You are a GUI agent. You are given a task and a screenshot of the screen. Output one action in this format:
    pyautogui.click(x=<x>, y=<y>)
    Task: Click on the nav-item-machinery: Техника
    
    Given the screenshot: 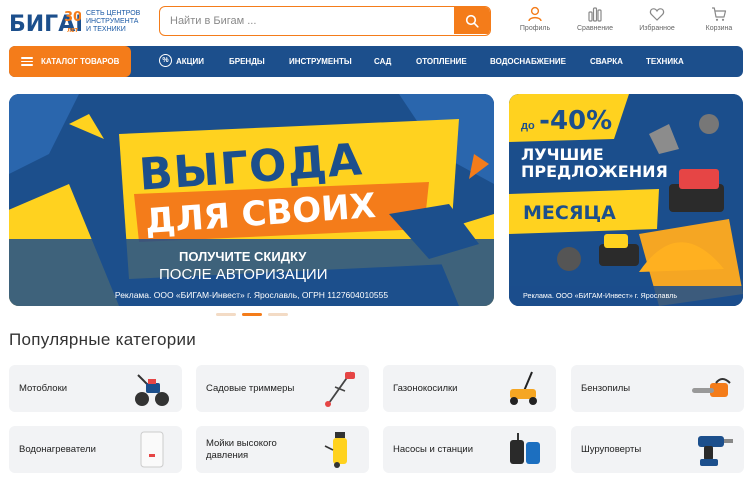 What is the action you would take?
    pyautogui.click(x=665, y=61)
    